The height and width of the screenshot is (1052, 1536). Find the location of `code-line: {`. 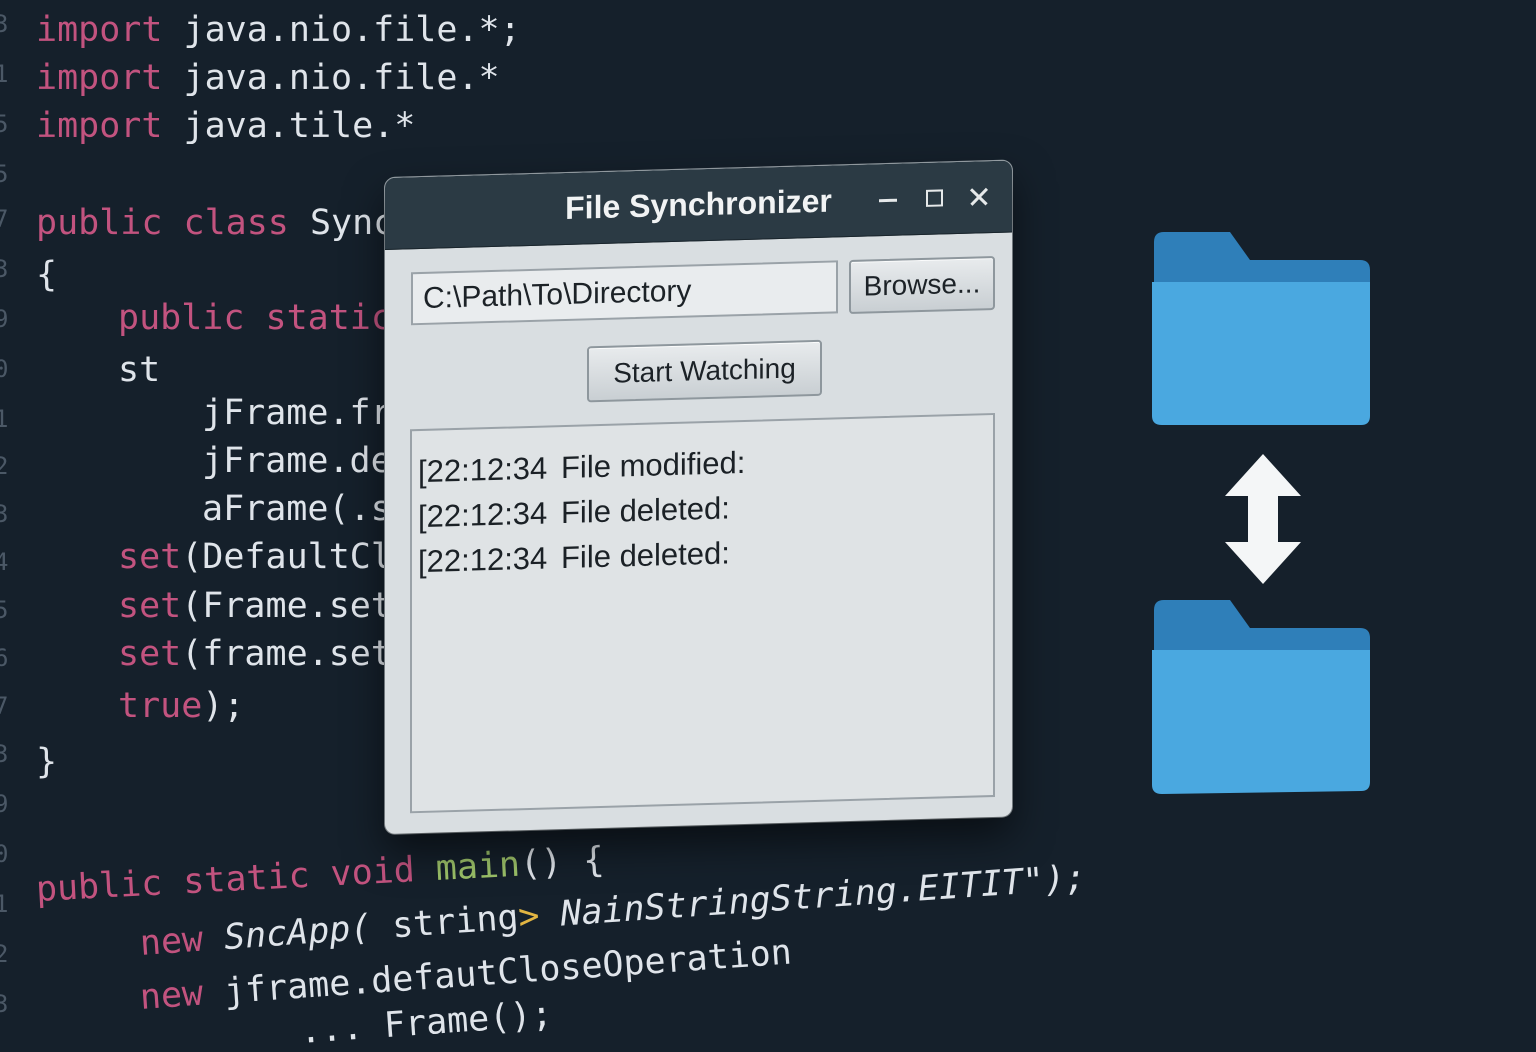

code-line: { is located at coordinates (47, 275).